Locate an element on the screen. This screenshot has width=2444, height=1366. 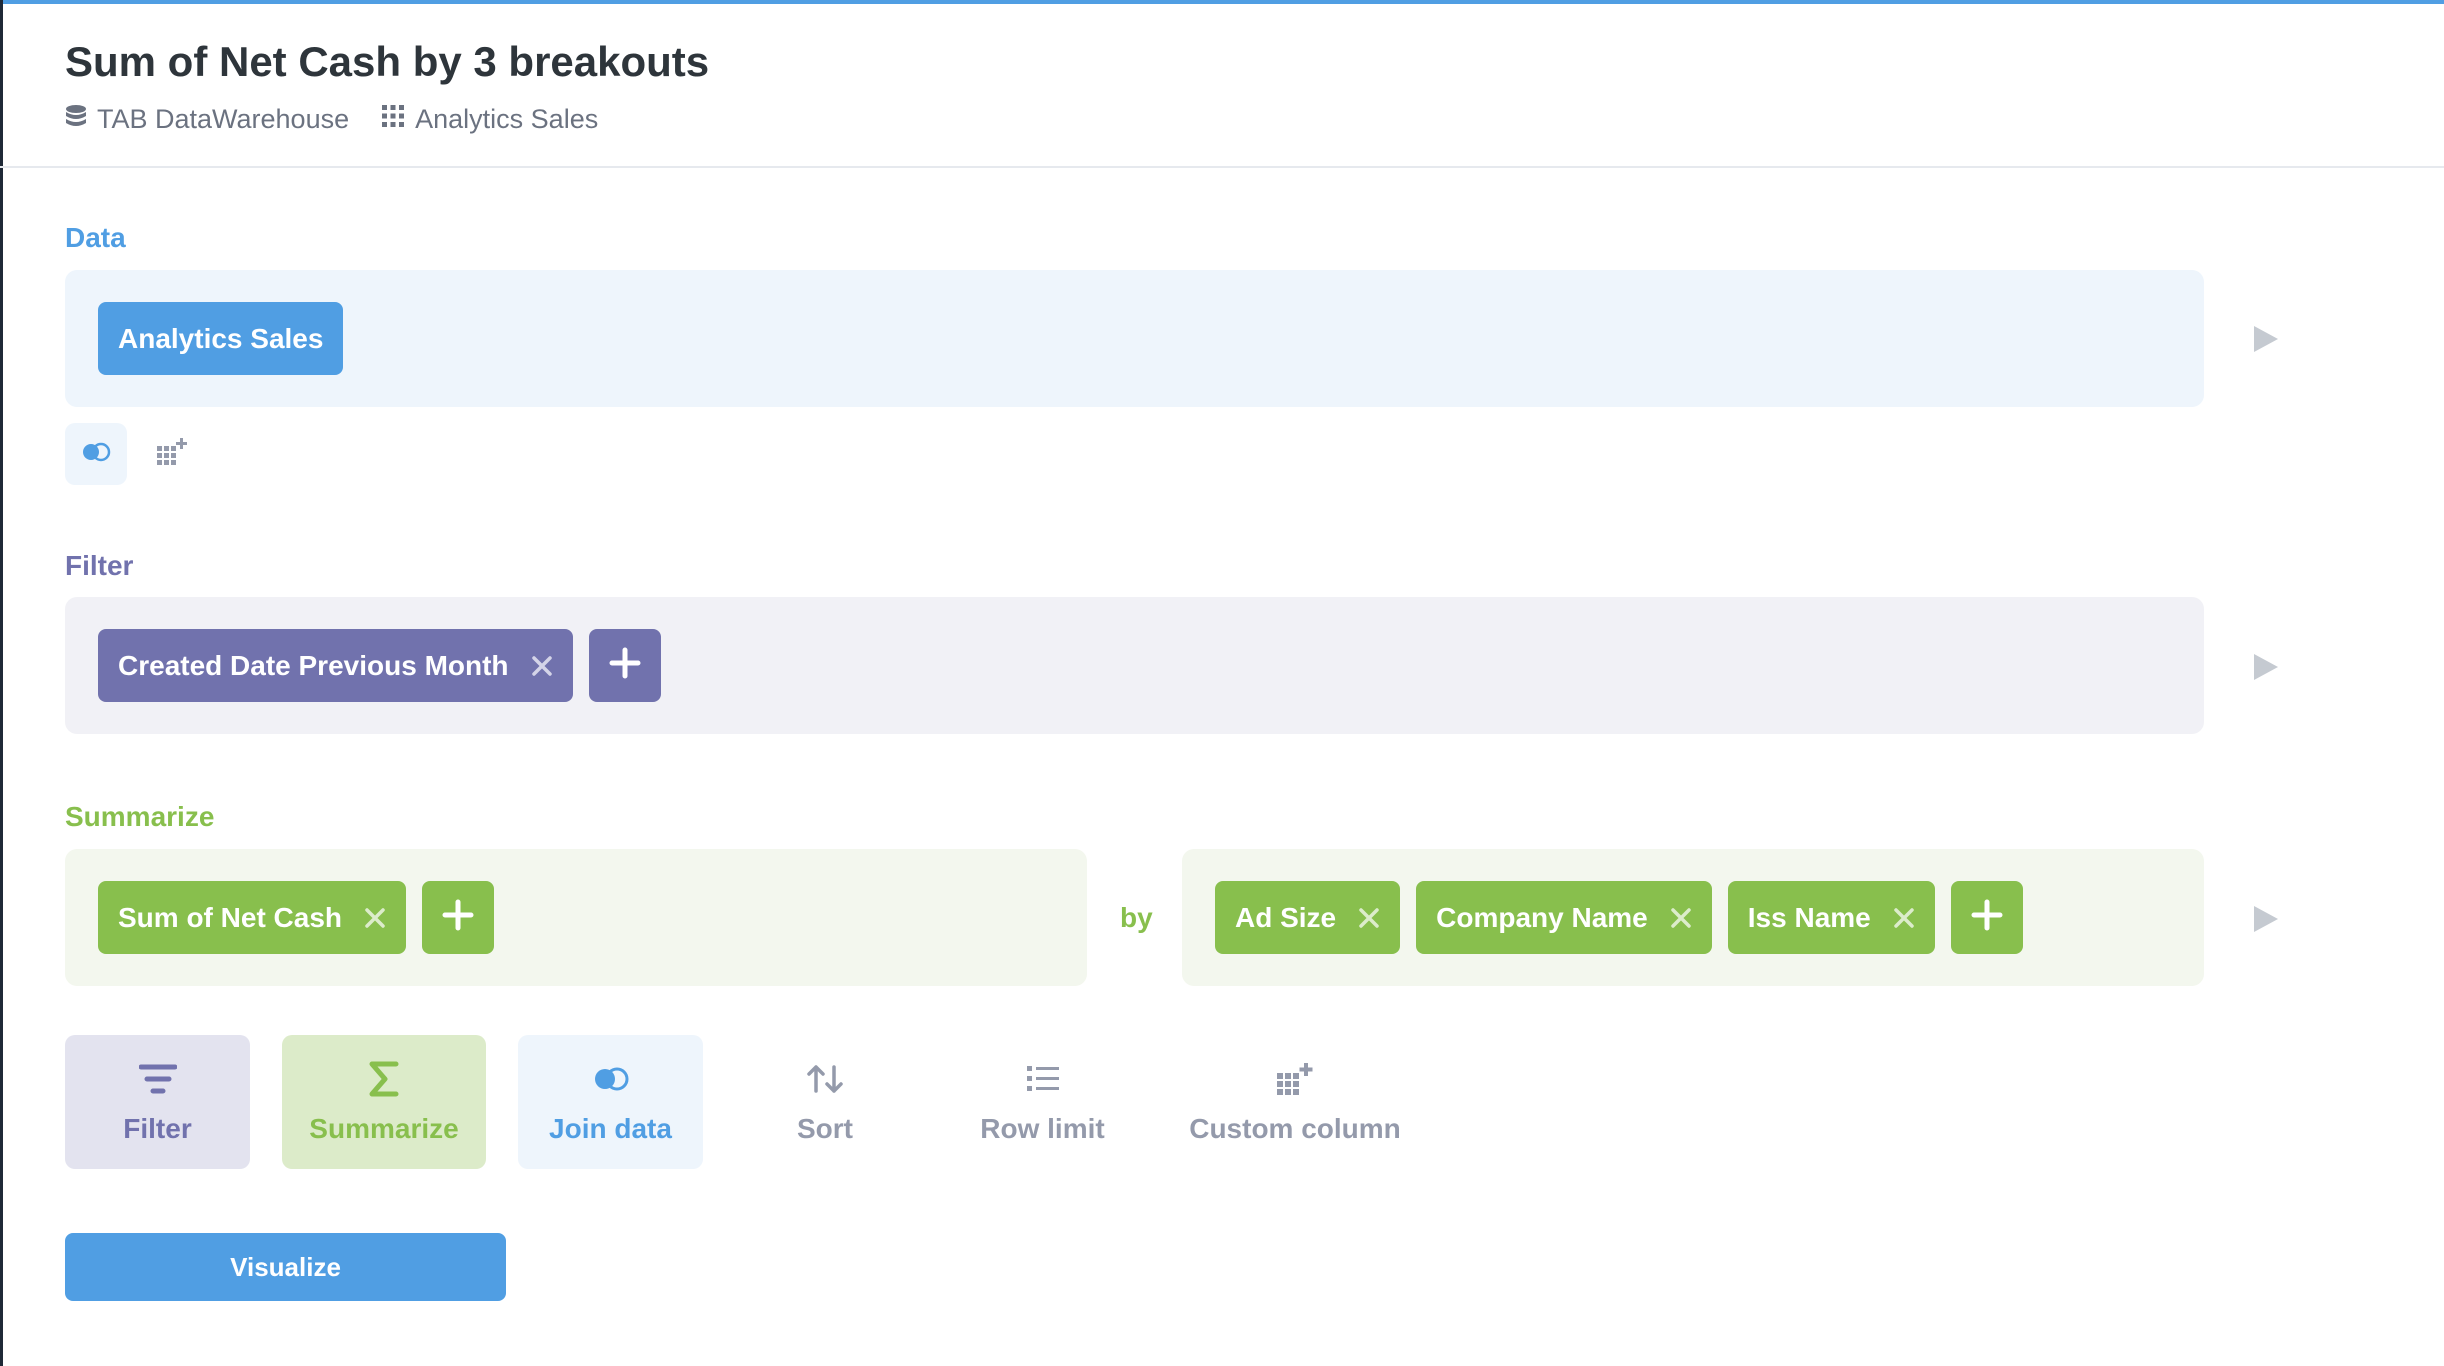
filter-icon is located at coordinates (157, 1079).